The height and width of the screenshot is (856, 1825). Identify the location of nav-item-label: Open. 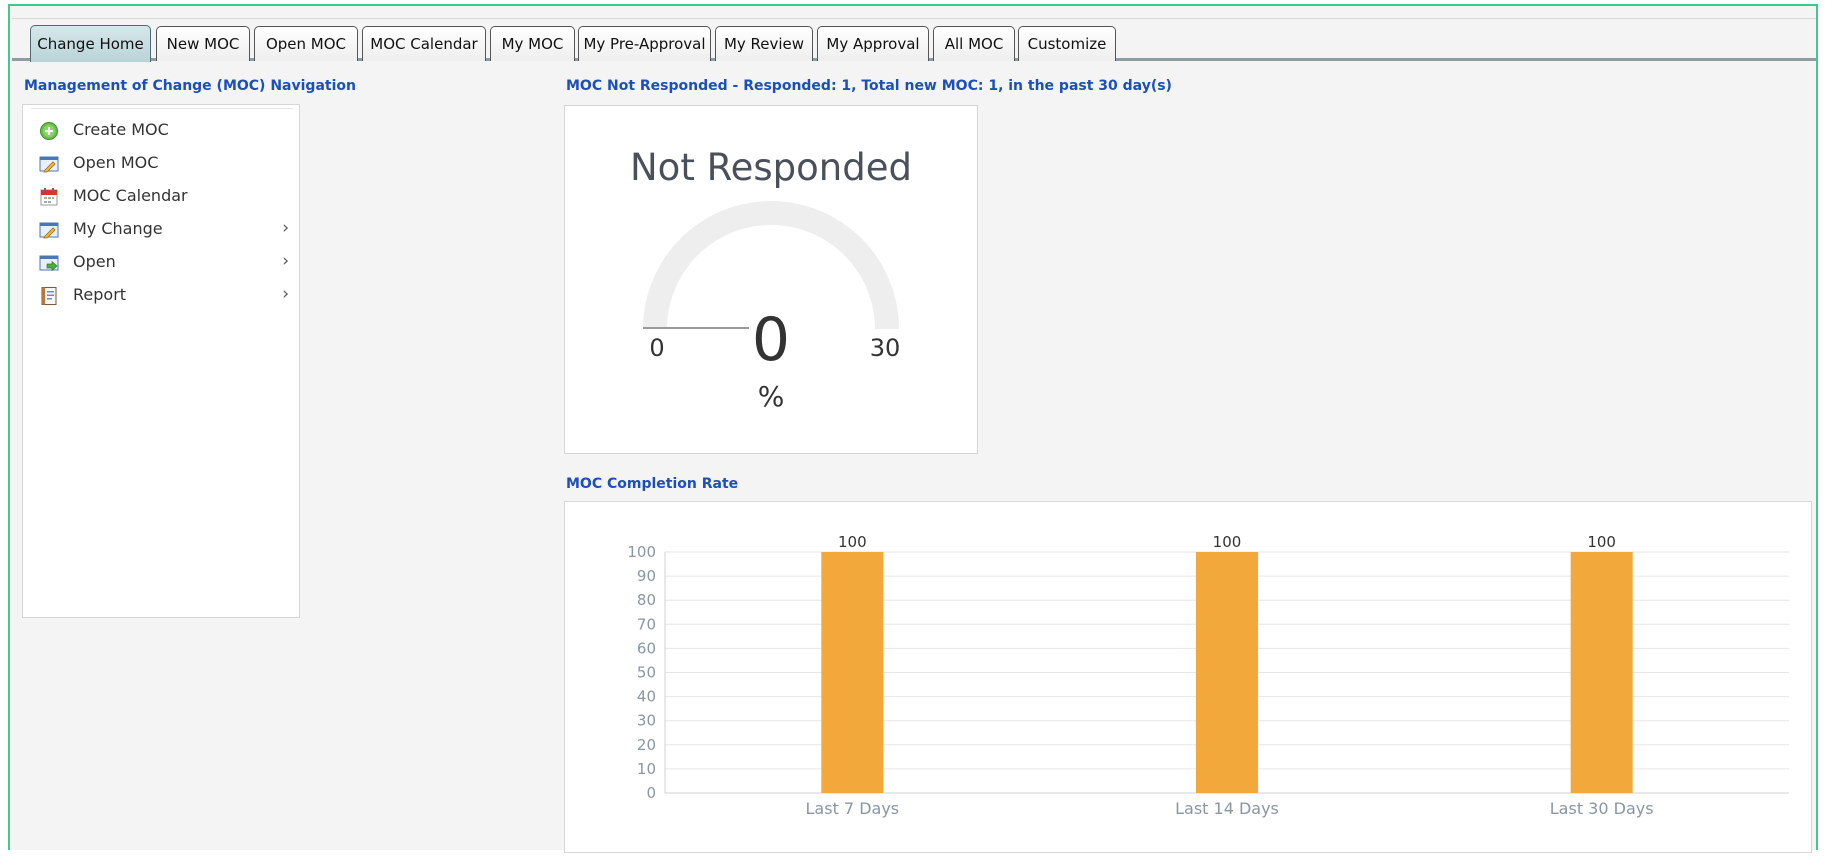
(94, 261).